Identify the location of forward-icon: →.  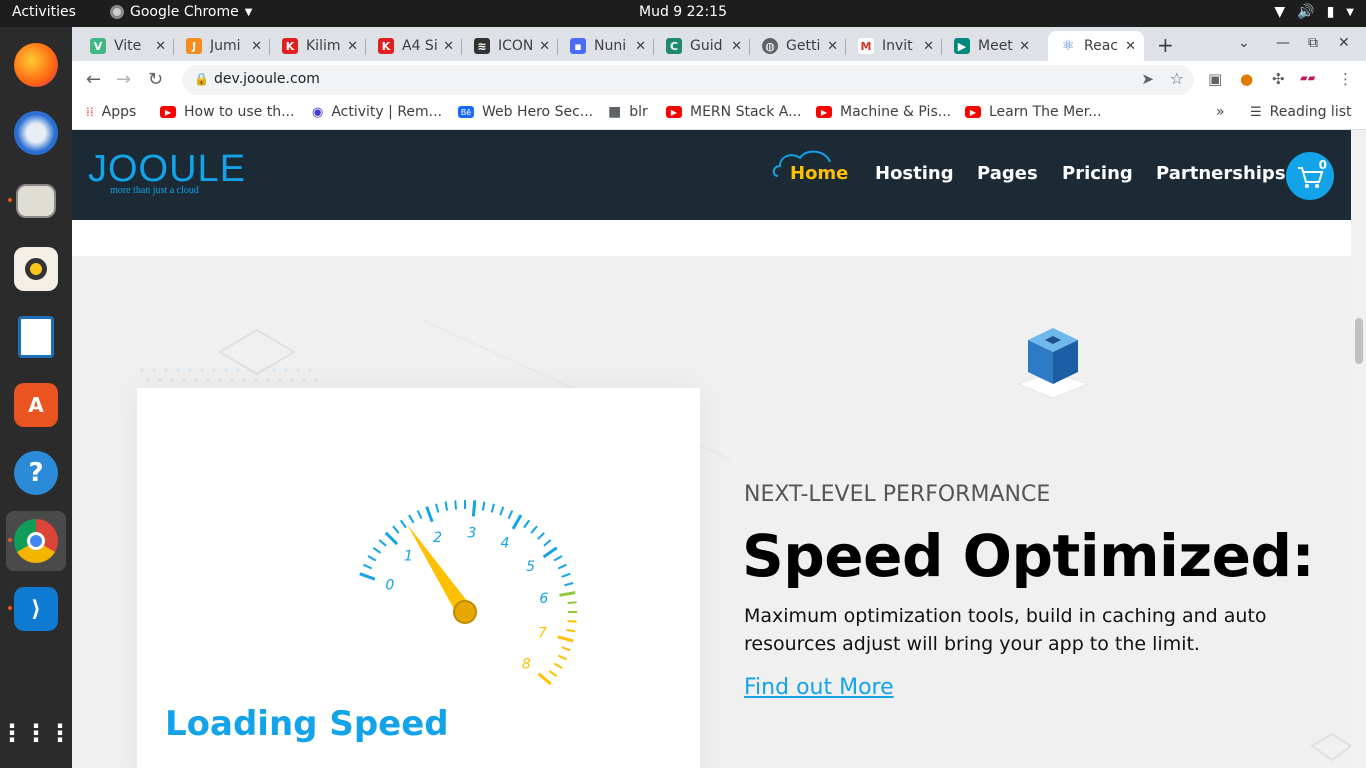
(123, 79).